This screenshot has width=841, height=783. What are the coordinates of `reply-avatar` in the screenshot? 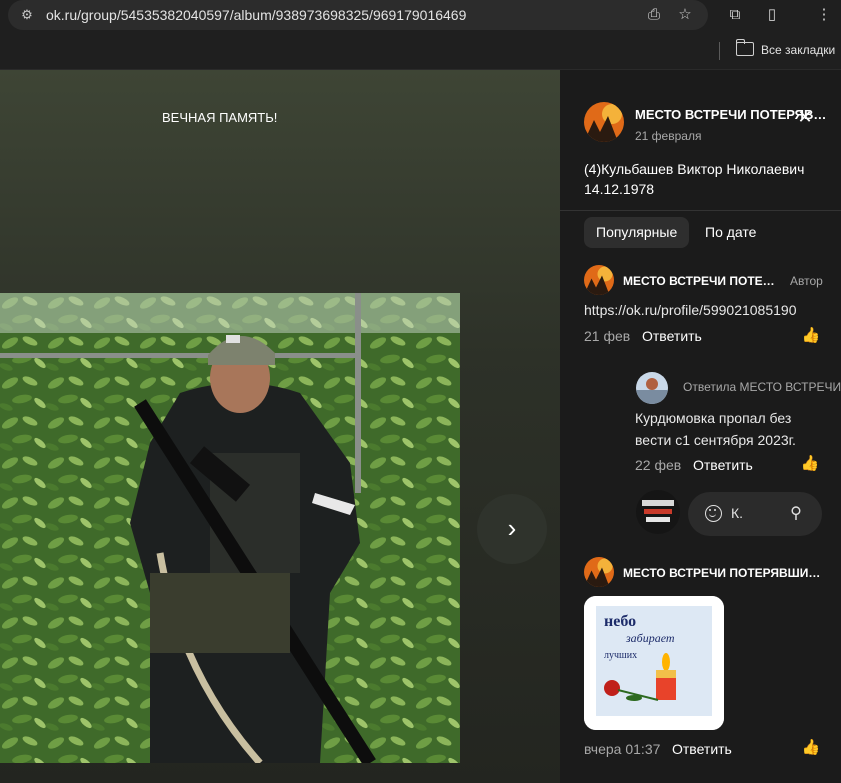 It's located at (652, 388).